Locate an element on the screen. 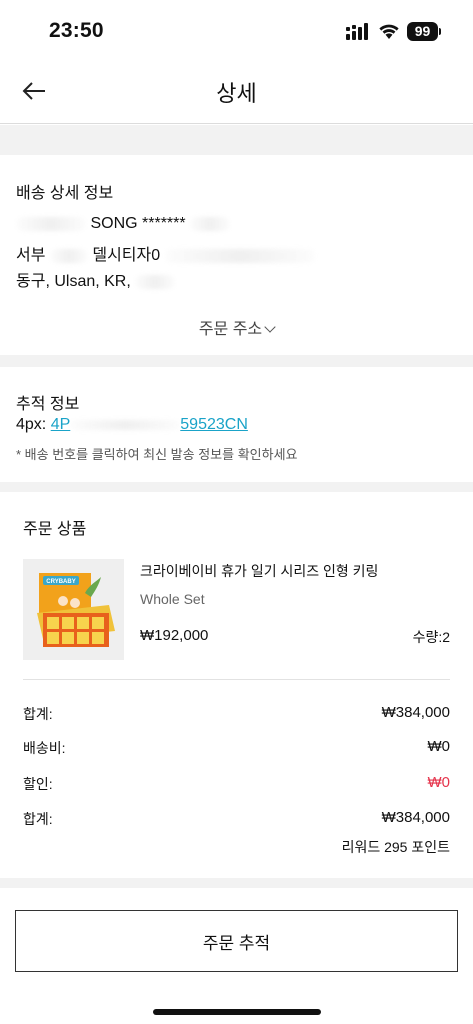 The height and width of the screenshot is (1024, 473). summary-shipping-label: 배송비: is located at coordinates (44, 748).